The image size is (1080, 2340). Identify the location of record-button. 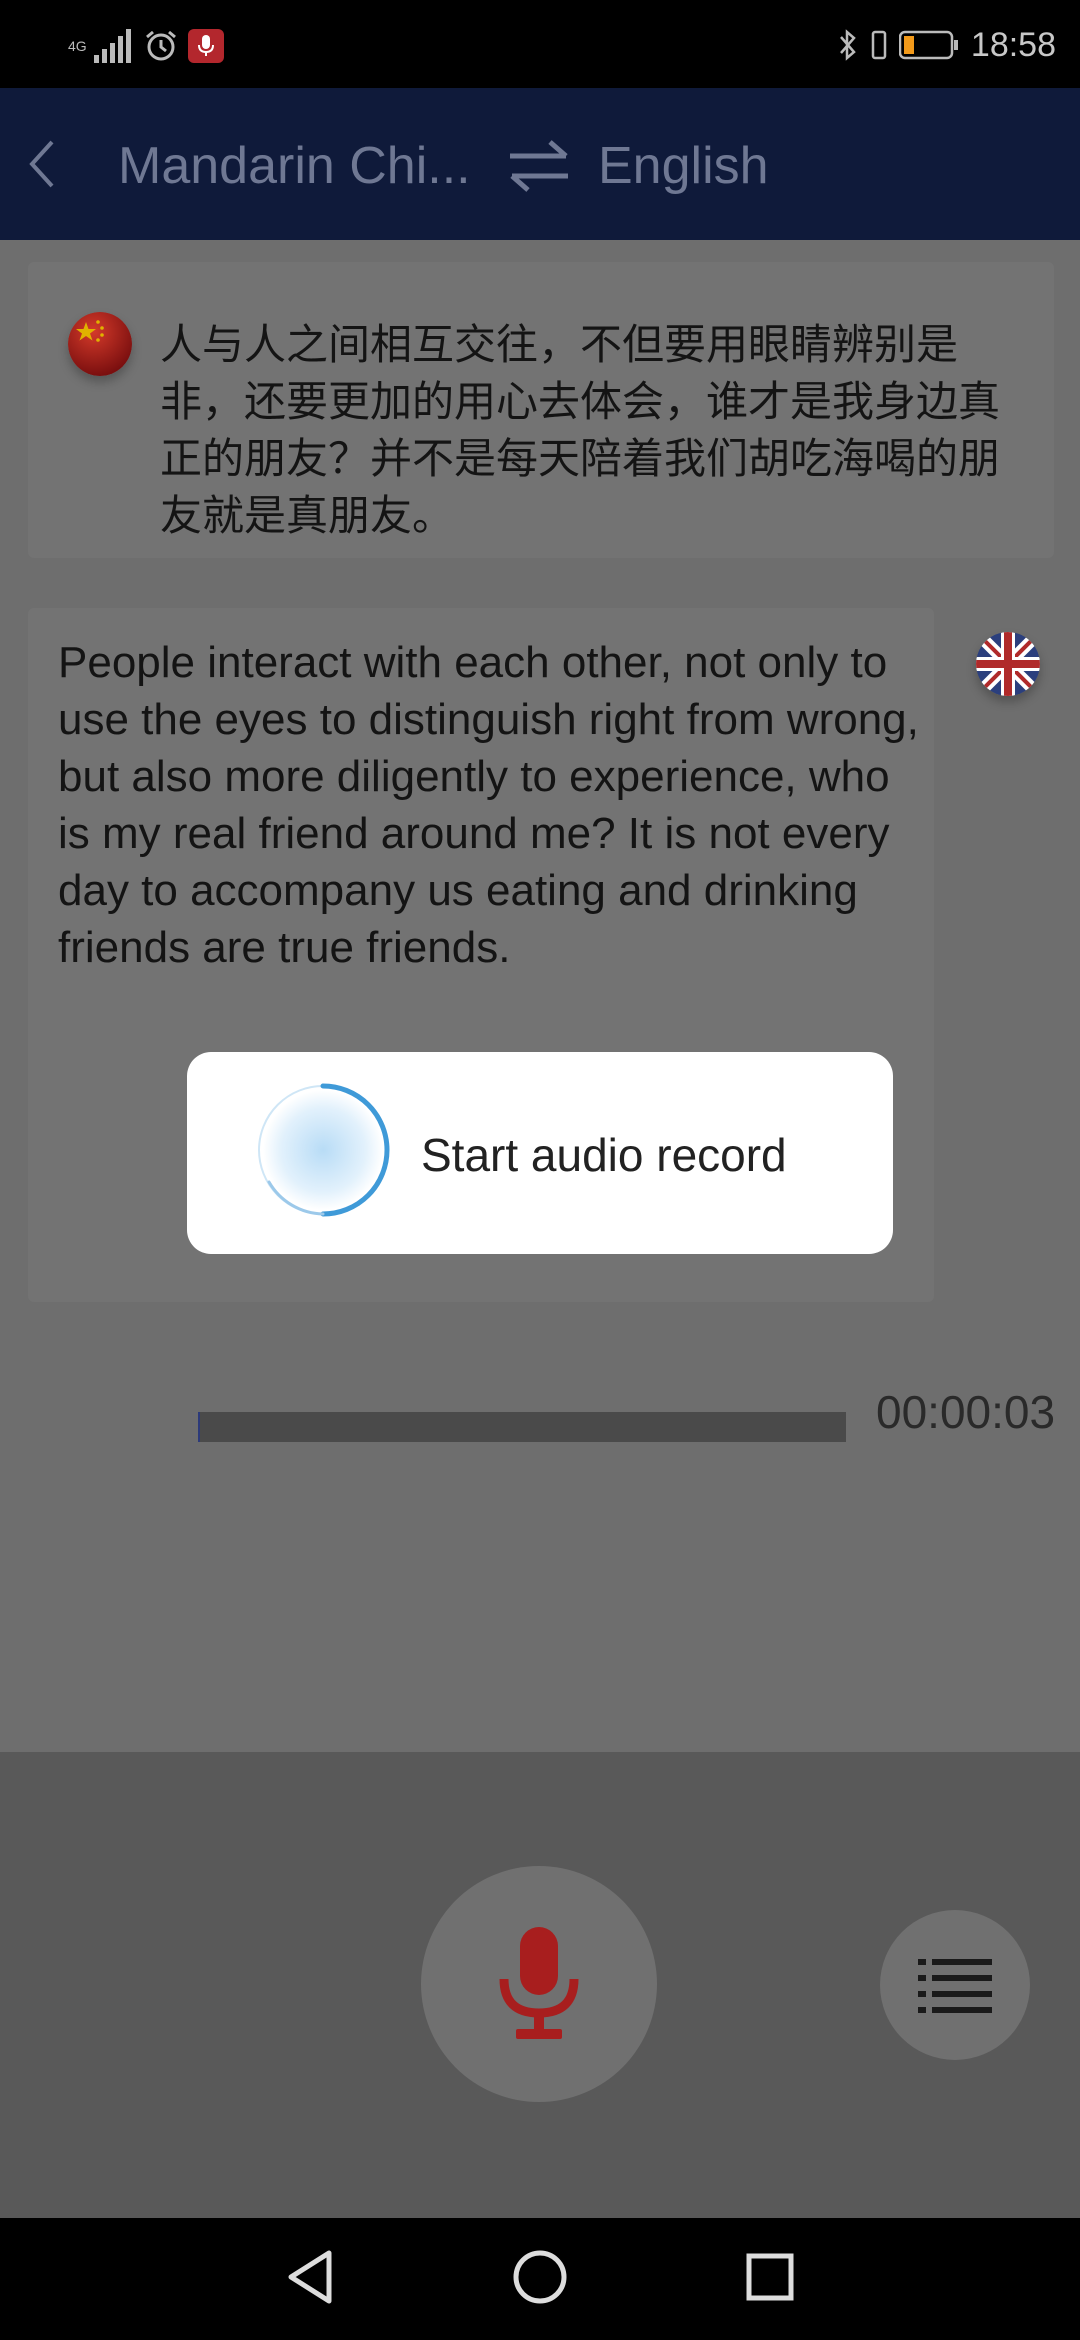
(539, 1984).